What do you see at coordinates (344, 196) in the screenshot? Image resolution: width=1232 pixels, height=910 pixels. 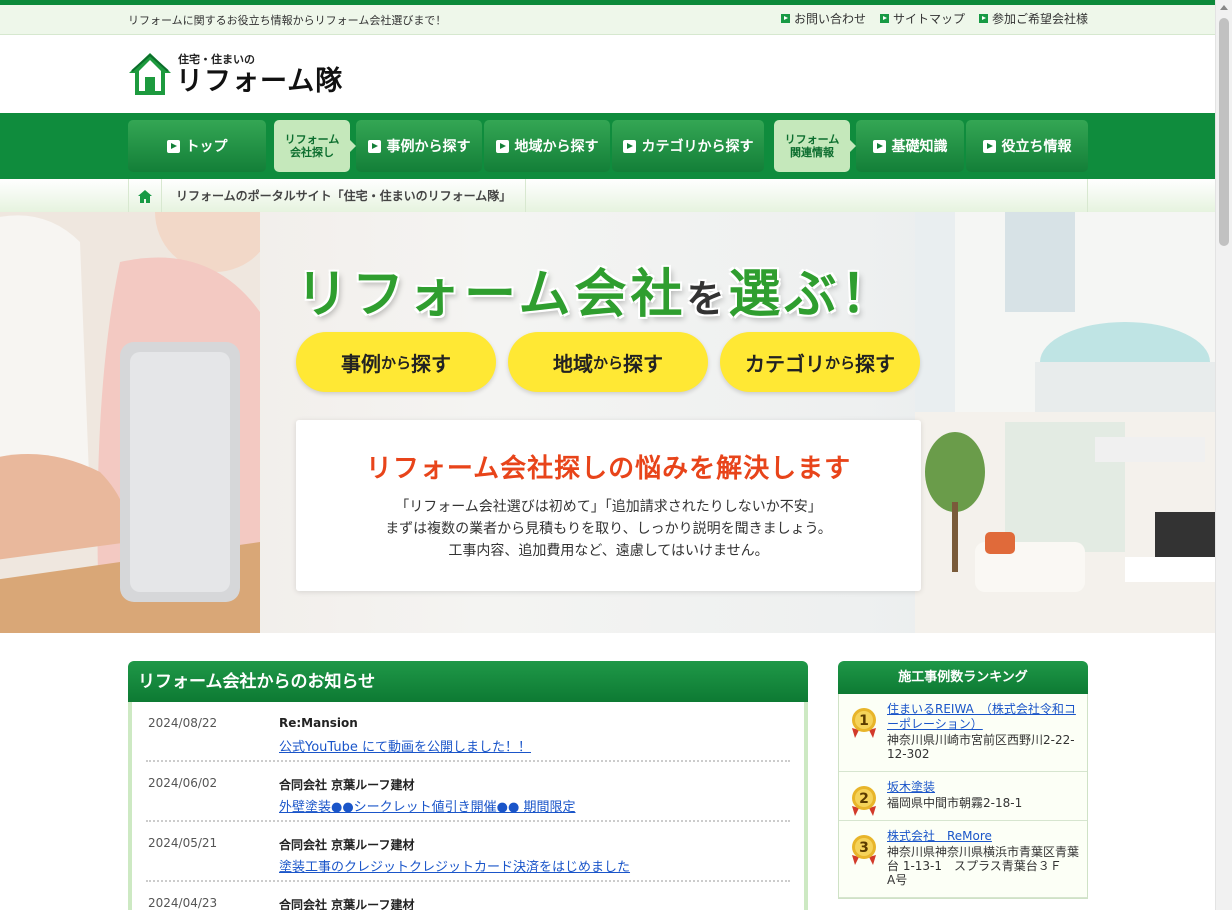 I see `breadcrumb-current: リフォームのポータルサイト「住宅・住まいのリフォーム隊」` at bounding box center [344, 196].